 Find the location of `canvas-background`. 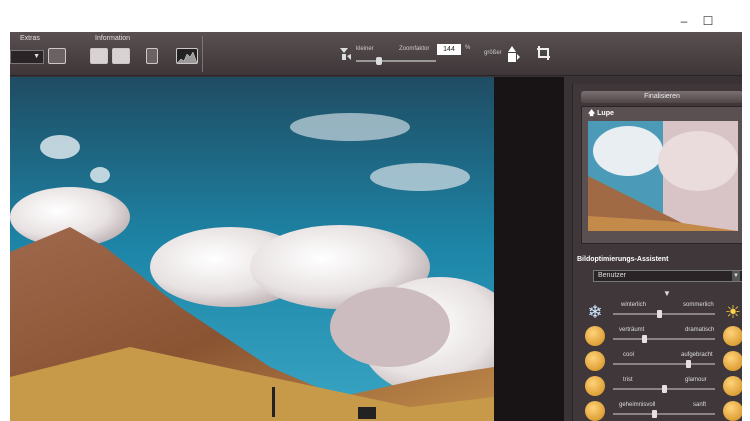

canvas-background is located at coordinates (529, 249).